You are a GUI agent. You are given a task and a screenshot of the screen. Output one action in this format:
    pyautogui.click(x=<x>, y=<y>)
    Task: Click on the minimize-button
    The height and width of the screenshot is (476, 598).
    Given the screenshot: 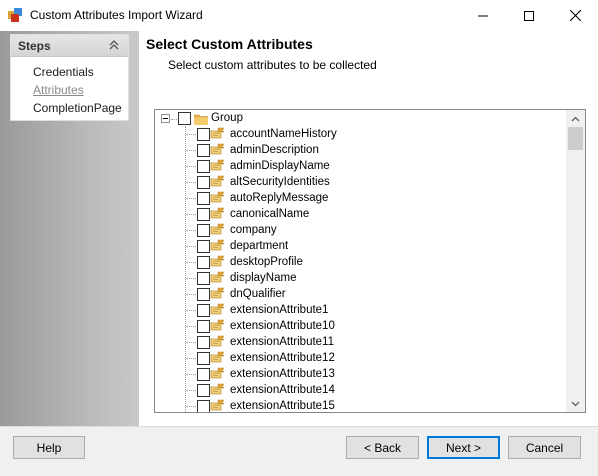 What is the action you would take?
    pyautogui.click(x=483, y=15)
    